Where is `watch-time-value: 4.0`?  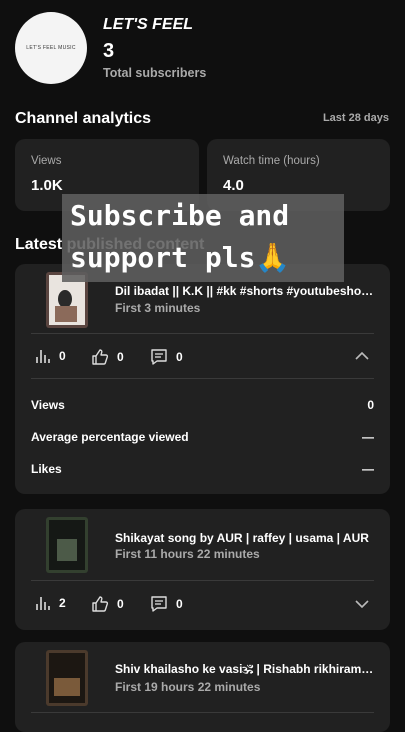 watch-time-value: 4.0 is located at coordinates (233, 185).